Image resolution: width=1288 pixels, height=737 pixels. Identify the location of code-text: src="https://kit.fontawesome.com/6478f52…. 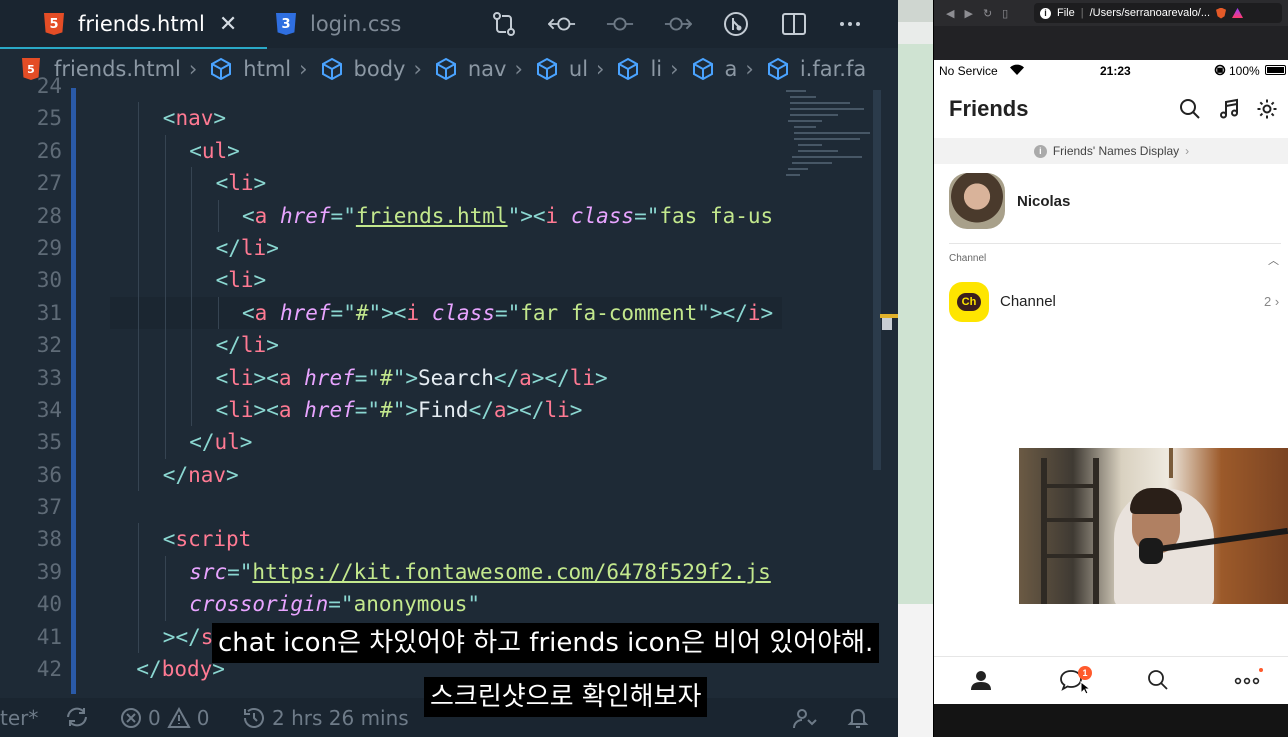
(480, 571).